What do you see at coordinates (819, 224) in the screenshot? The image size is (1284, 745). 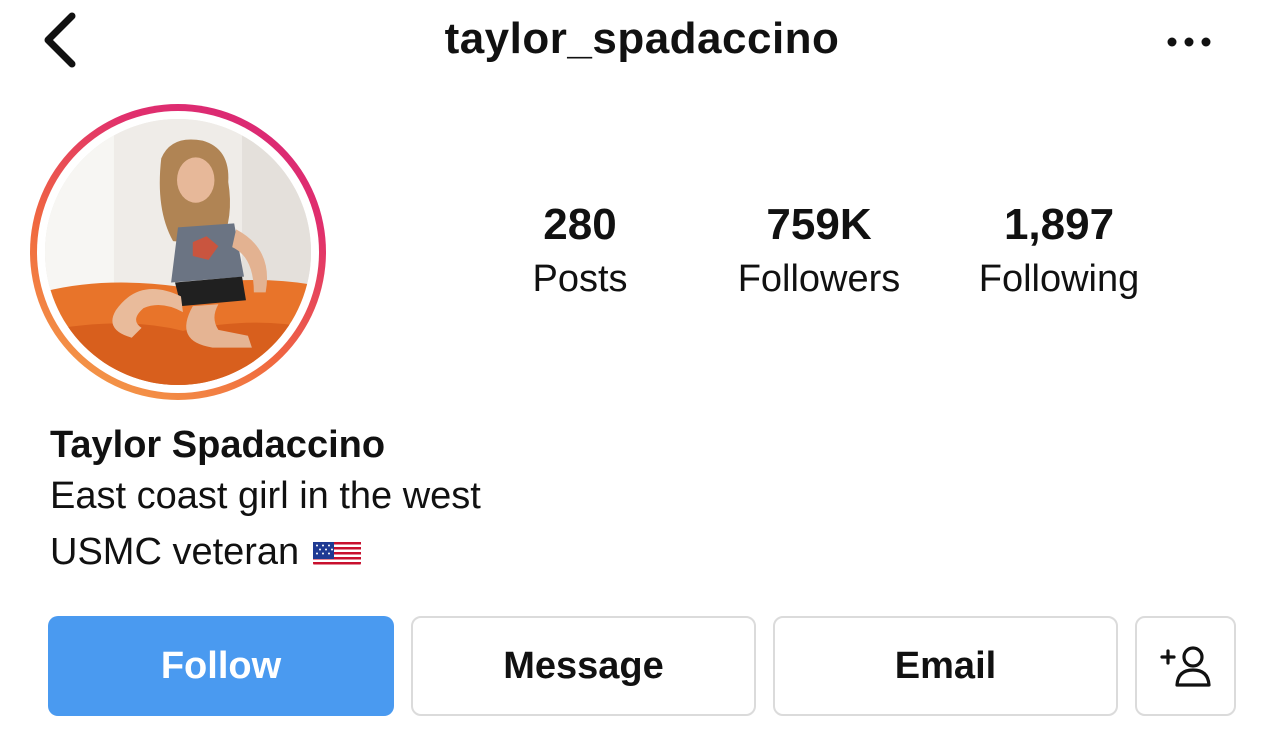 I see `followers-value: 759K` at bounding box center [819, 224].